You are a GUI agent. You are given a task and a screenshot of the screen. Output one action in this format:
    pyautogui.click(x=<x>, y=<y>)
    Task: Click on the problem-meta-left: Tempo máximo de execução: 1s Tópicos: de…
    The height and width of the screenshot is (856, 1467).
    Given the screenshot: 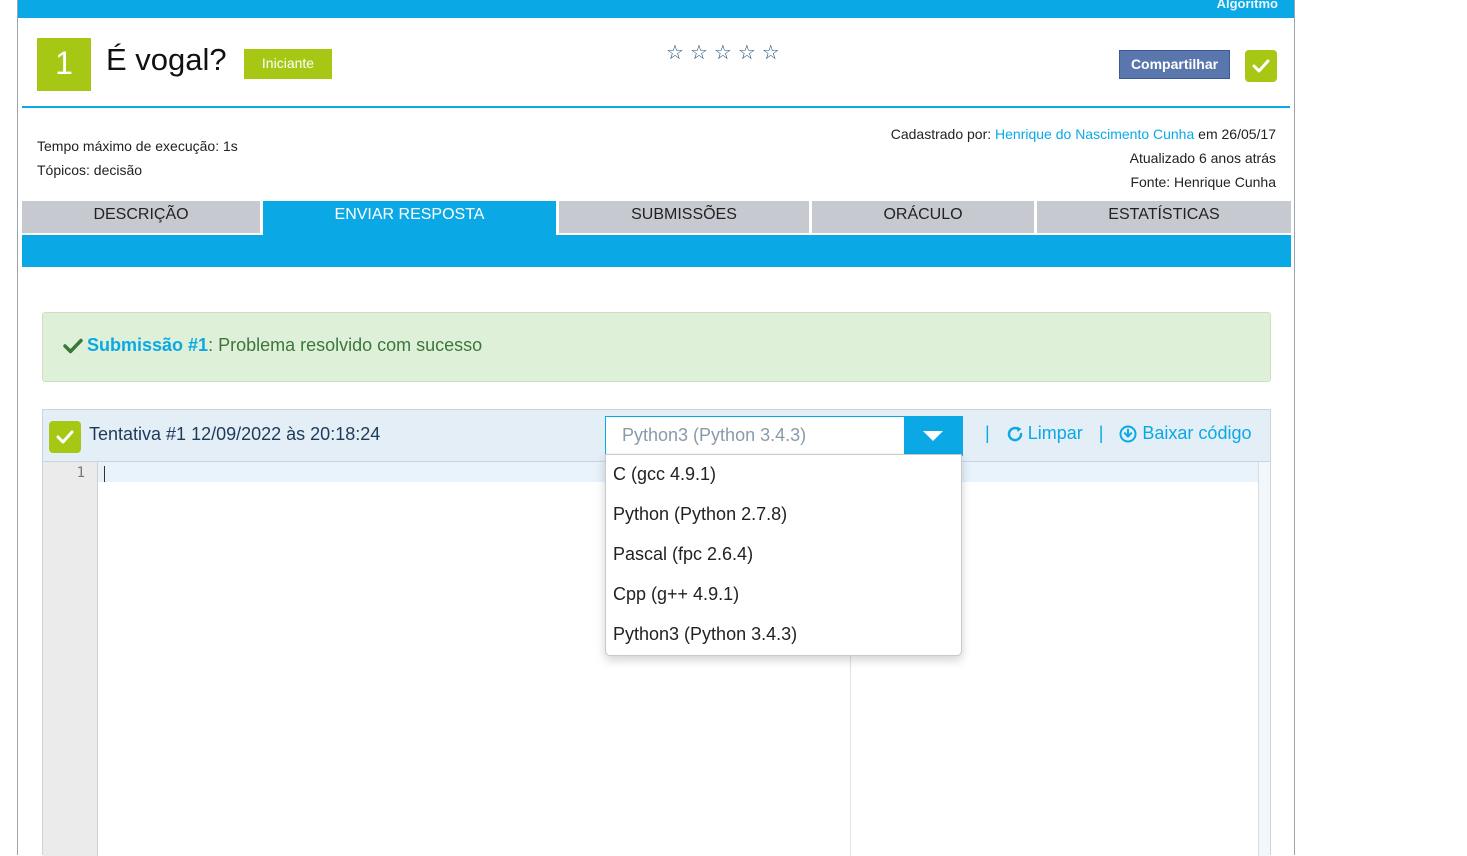 What is the action you would take?
    pyautogui.click(x=137, y=158)
    